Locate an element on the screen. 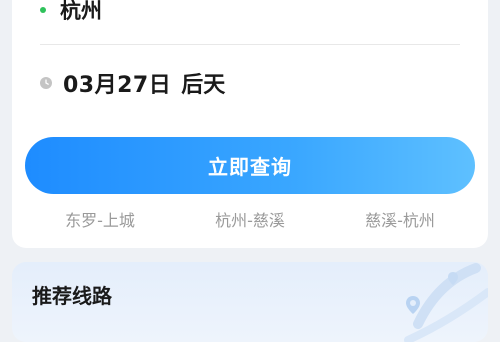 The image size is (500, 342). history-route-item: 东罗-上城 is located at coordinates (100, 219).